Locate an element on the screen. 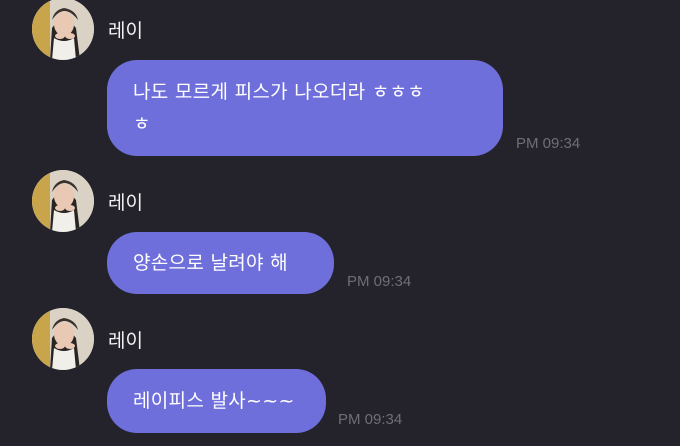  message-bubble: 레이피스 발사~~~ is located at coordinates (216, 401).